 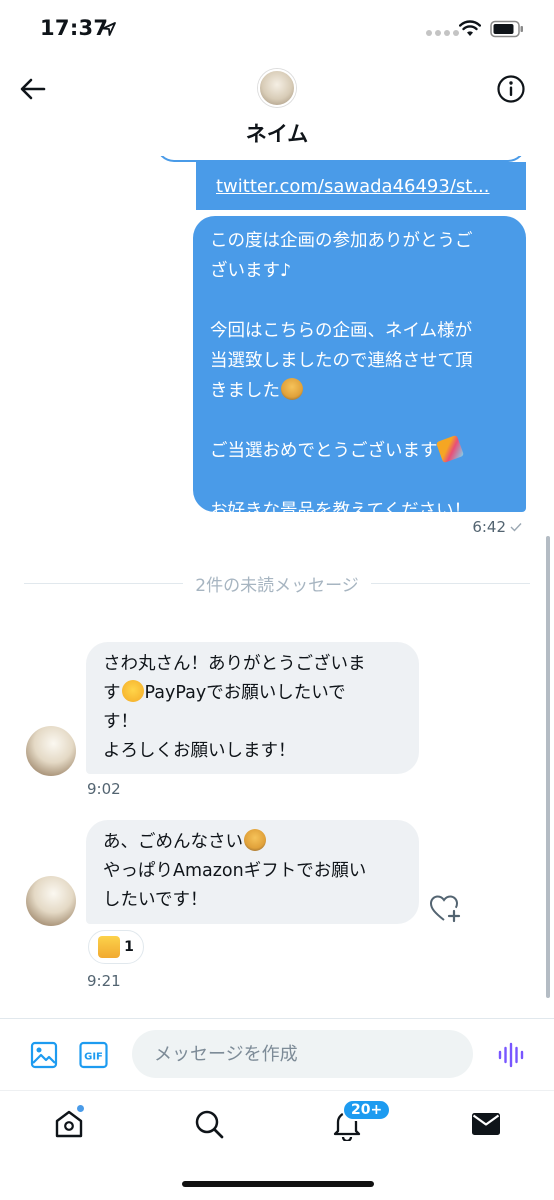 I want to click on conversation-header: ネイム, so click(x=277, y=108).